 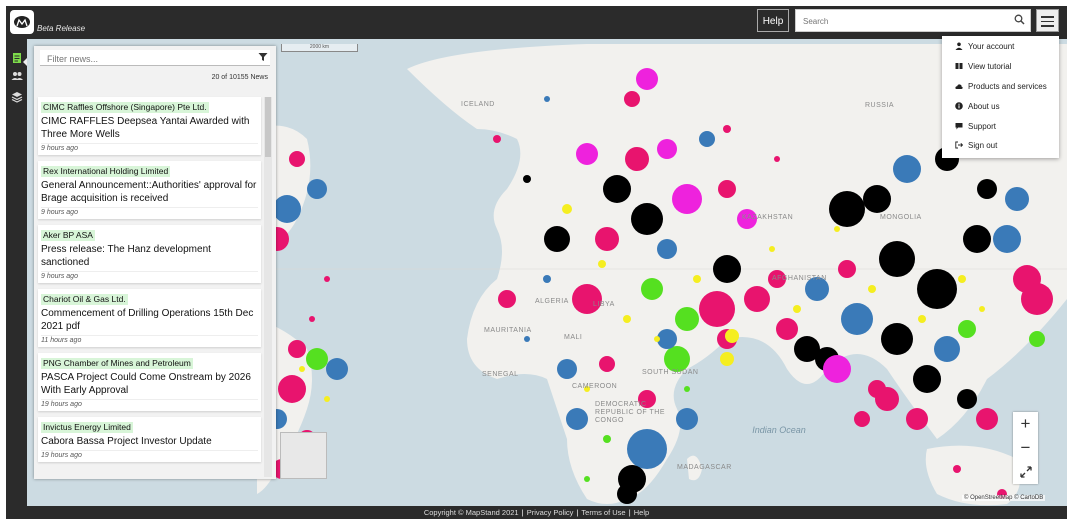 What do you see at coordinates (268, 127) in the screenshot?
I see `news-scrollbar-thumb` at bounding box center [268, 127].